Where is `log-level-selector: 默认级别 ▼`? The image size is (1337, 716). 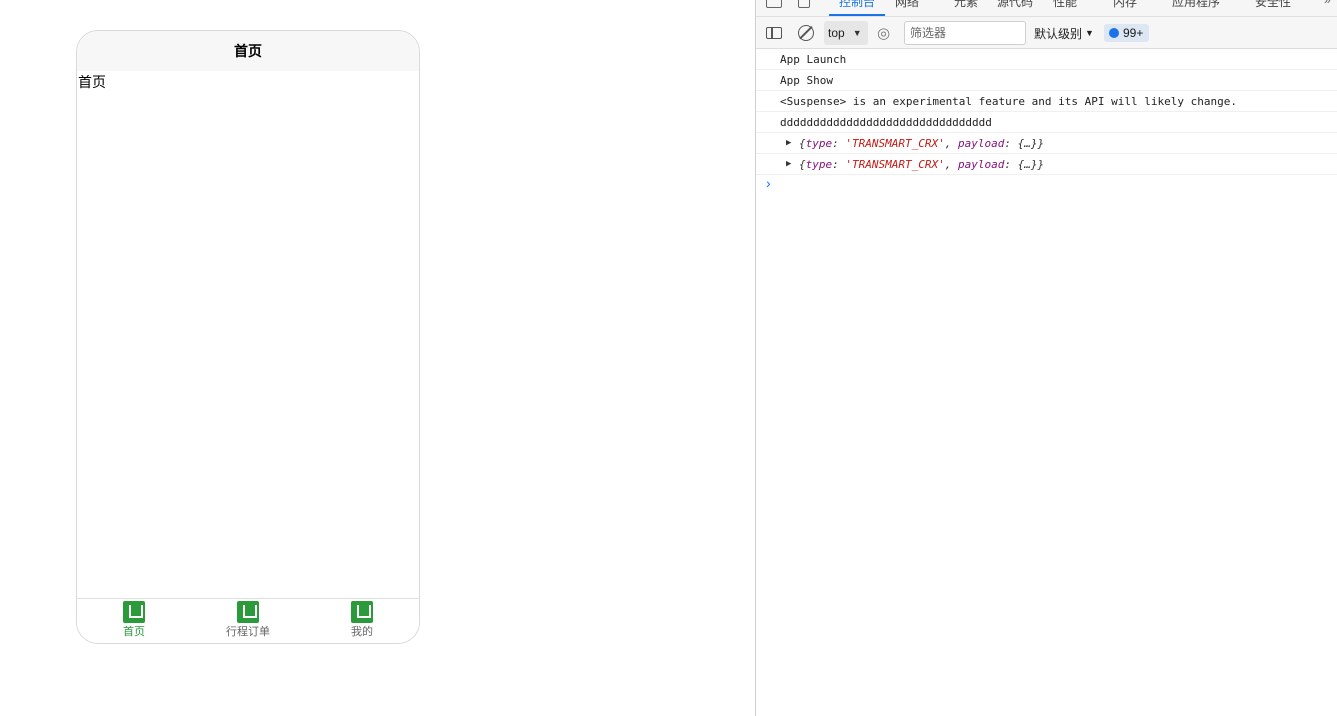 log-level-selector: 默认级别 ▼ is located at coordinates (1064, 33).